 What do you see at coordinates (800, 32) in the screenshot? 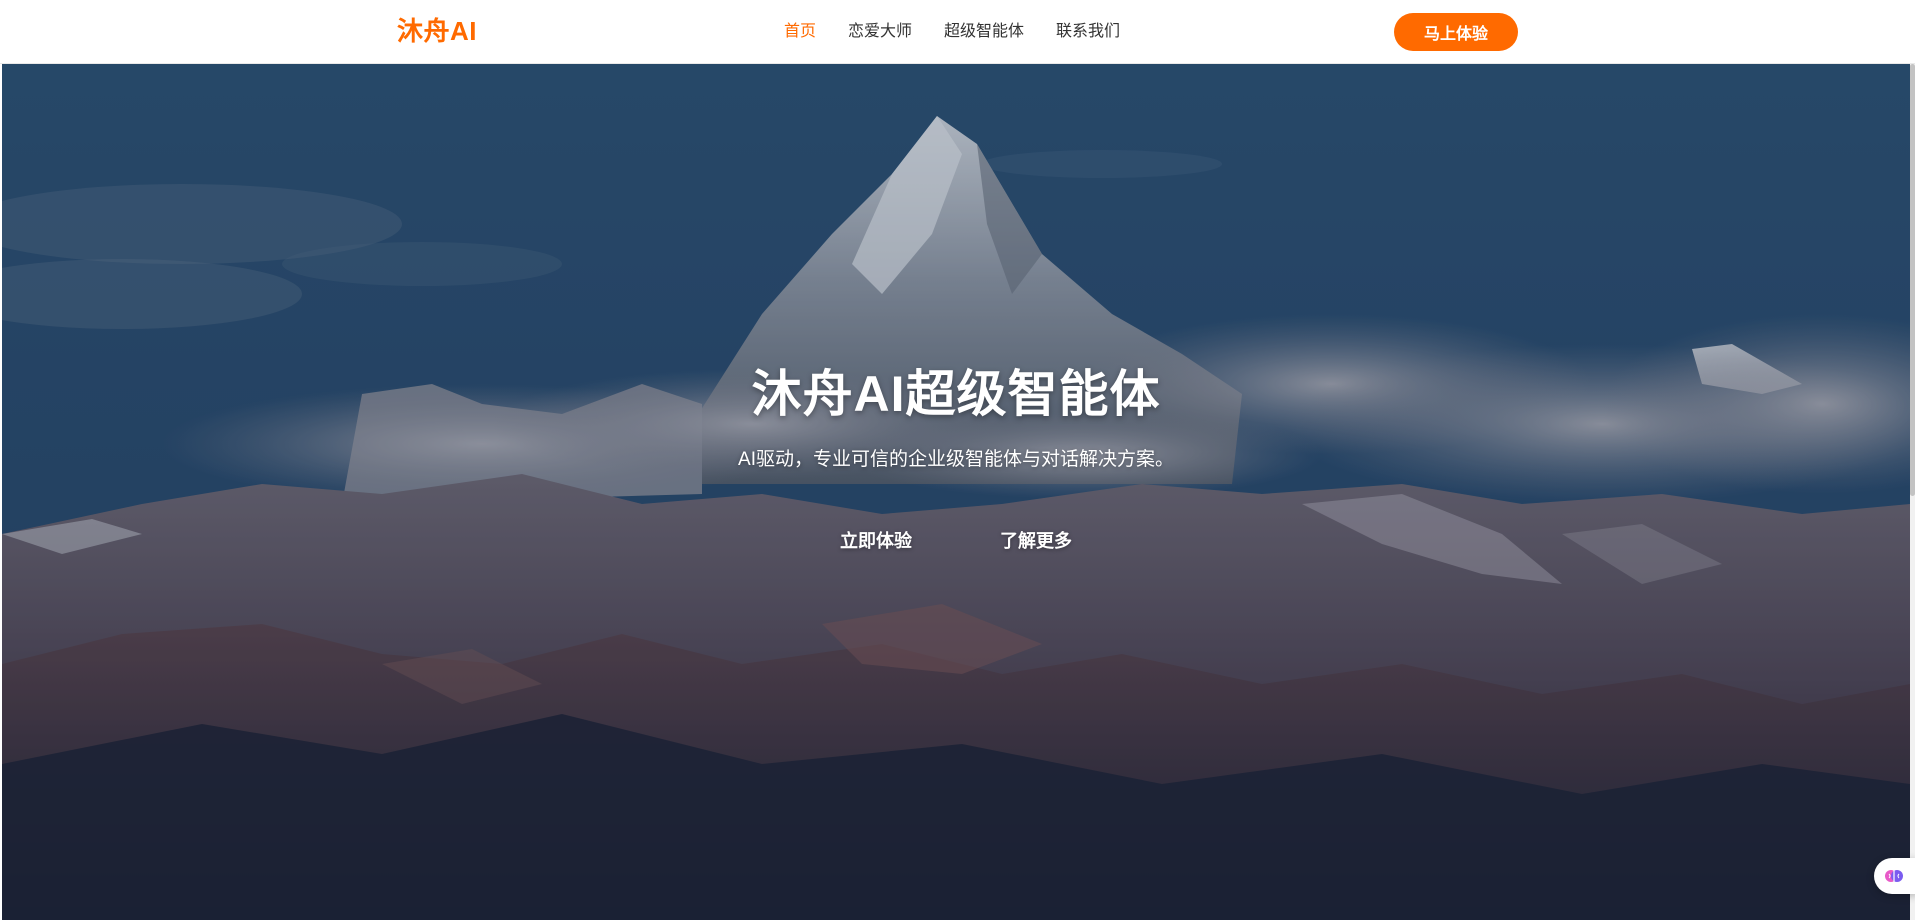
I see `nav-item-home: 首页` at bounding box center [800, 32].